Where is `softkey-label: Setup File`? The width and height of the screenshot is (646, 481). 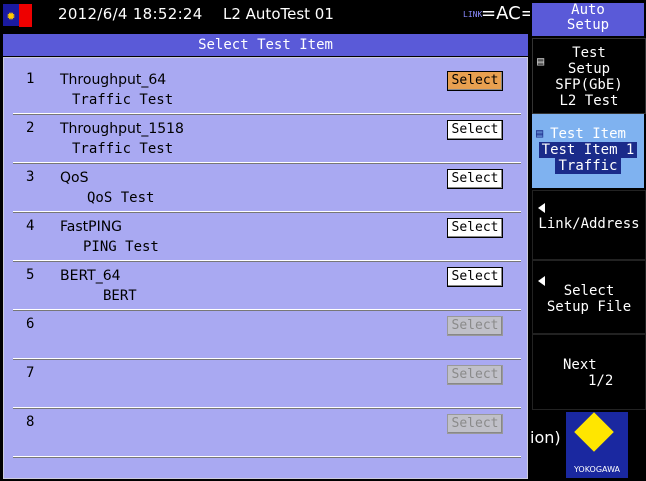
softkey-label: Setup File is located at coordinates (589, 307).